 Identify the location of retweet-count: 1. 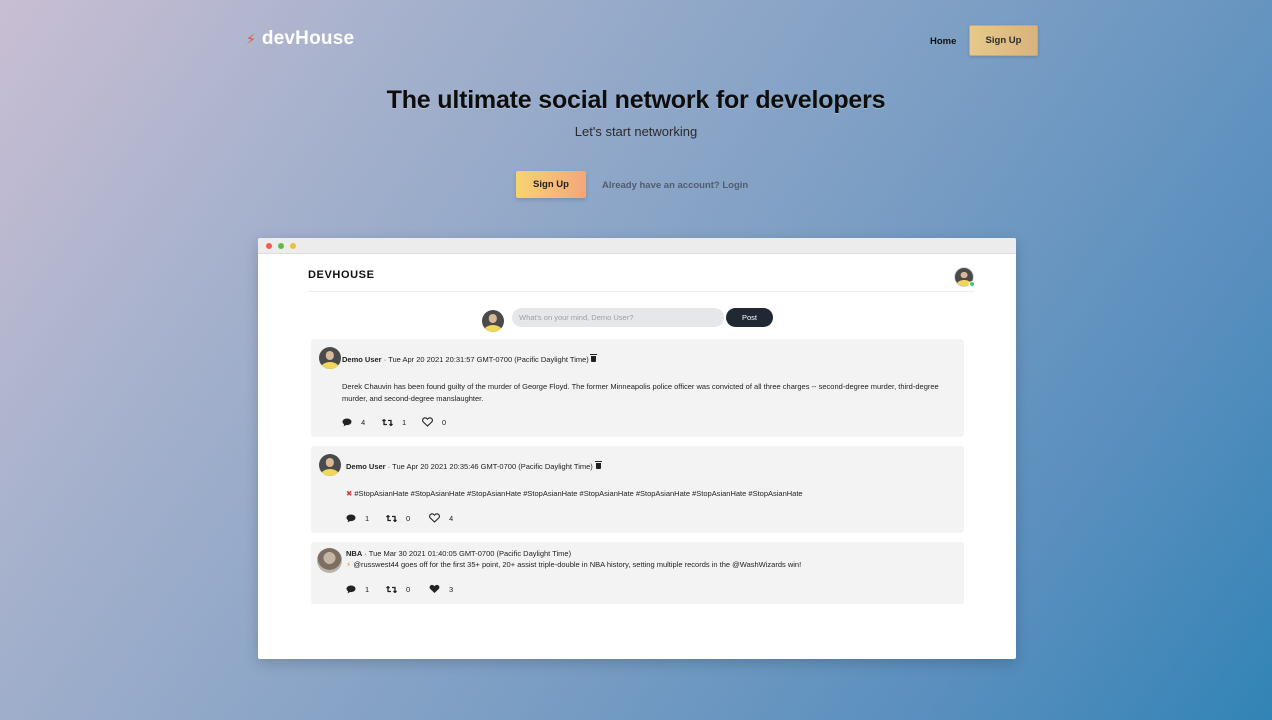
(404, 422).